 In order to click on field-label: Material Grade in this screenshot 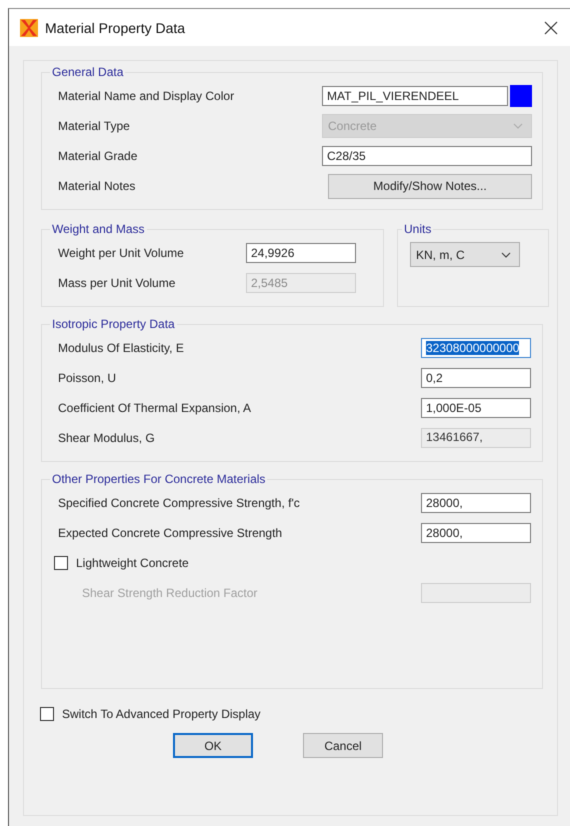, I will do `click(98, 156)`.